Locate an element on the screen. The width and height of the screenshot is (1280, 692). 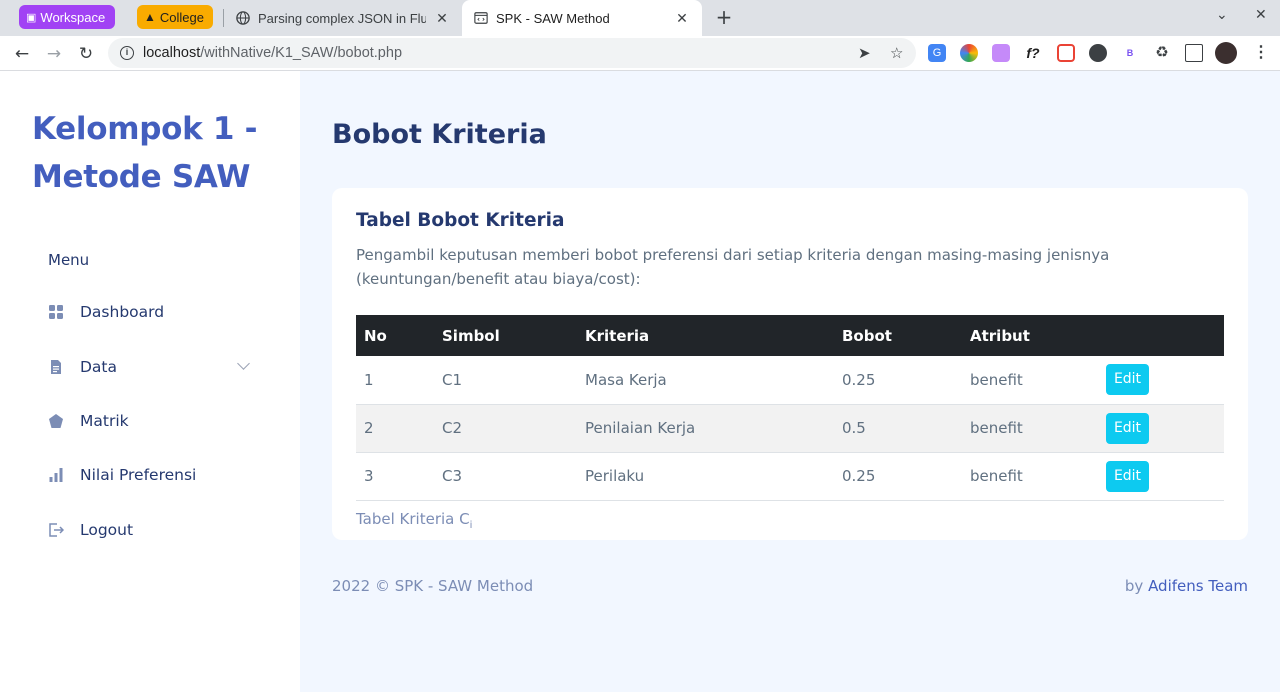
sidebar-item-label: Logout is located at coordinates (107, 530).